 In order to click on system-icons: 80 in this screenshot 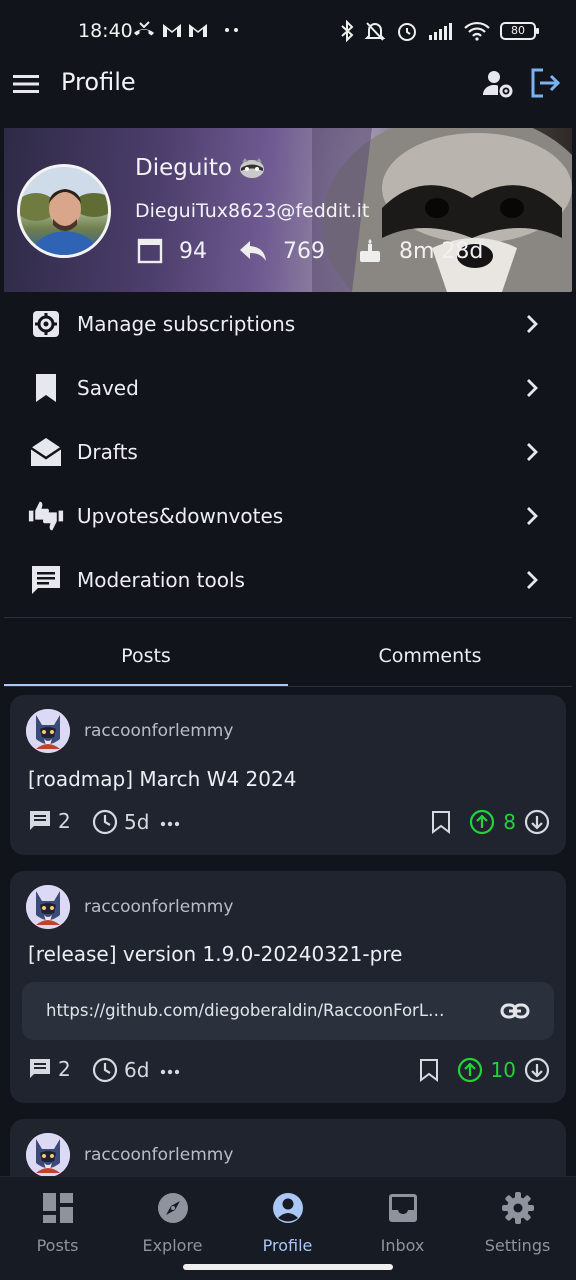, I will do `click(439, 31)`.